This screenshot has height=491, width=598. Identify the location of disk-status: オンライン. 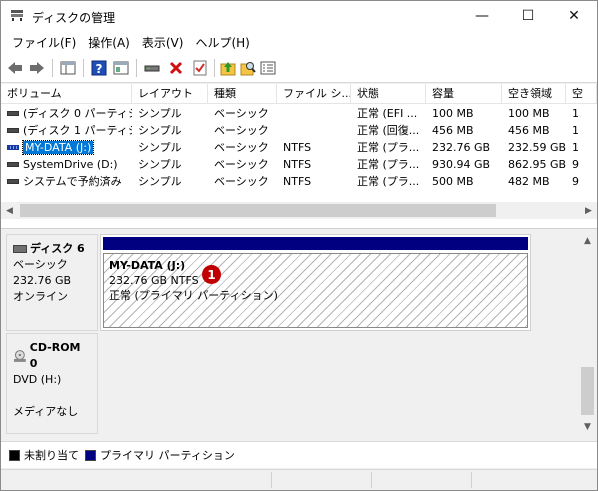
(40, 296).